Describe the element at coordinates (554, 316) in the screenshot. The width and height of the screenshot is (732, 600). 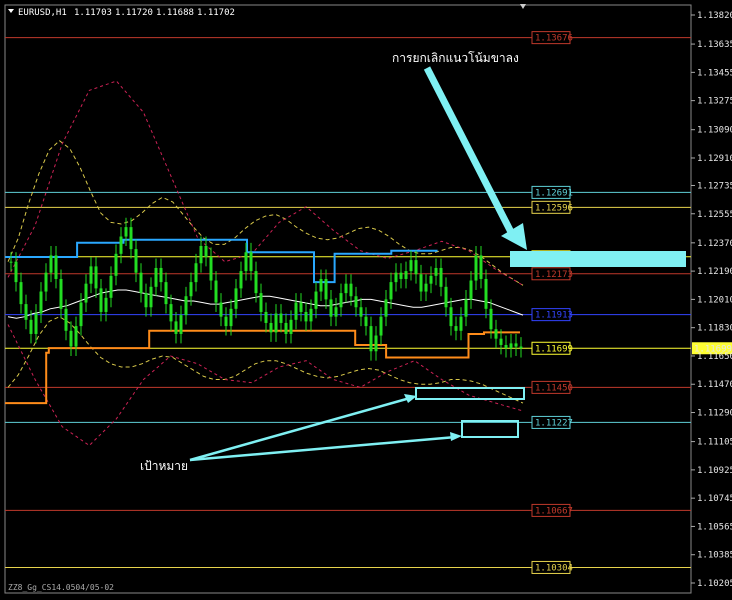
I see `level-label: 1.11913` at that location.